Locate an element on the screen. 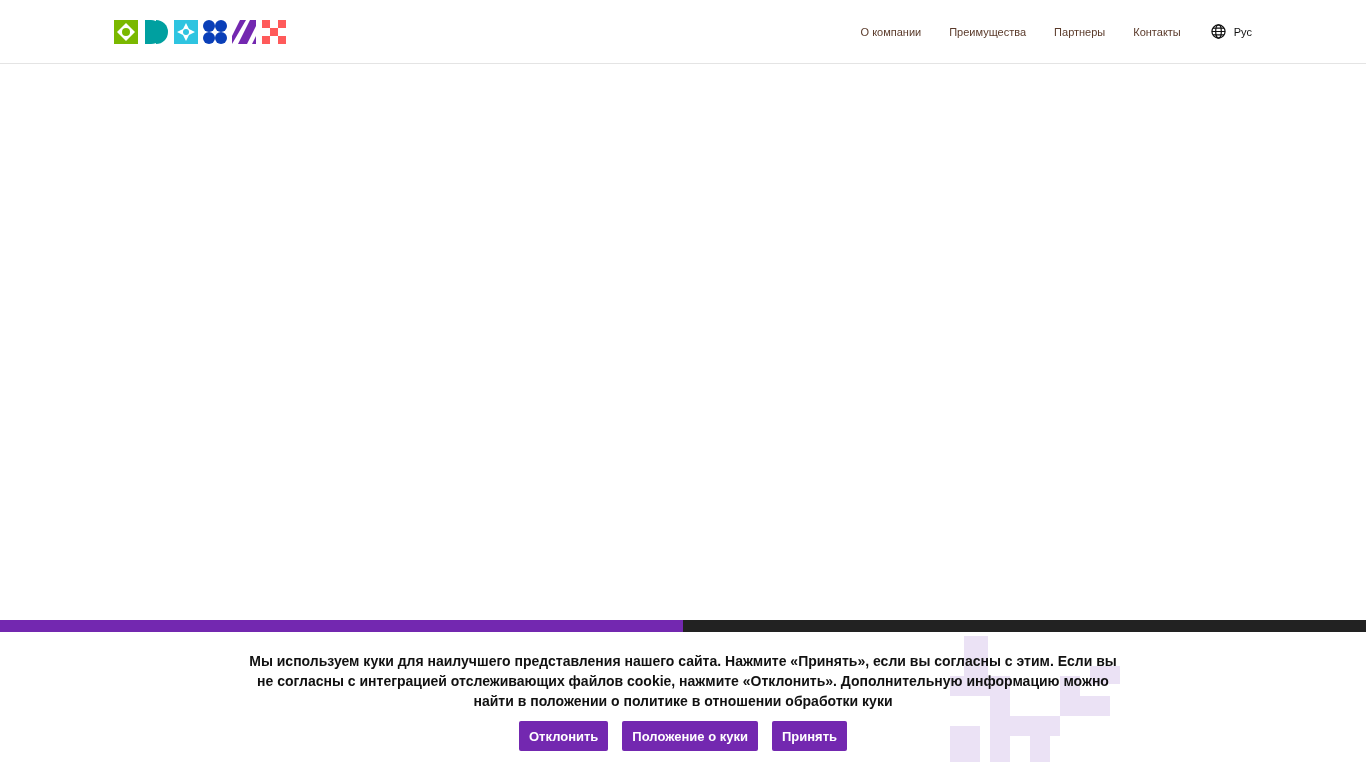 The height and width of the screenshot is (768, 1366). language-label: Рус is located at coordinates (1242, 31).